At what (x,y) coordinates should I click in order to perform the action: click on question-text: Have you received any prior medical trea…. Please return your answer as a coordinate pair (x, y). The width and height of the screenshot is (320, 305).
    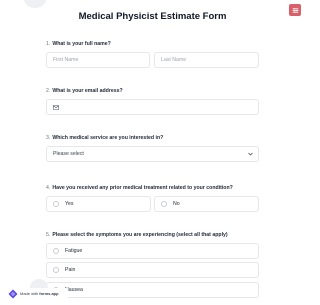
    Looking at the image, I should click on (142, 188).